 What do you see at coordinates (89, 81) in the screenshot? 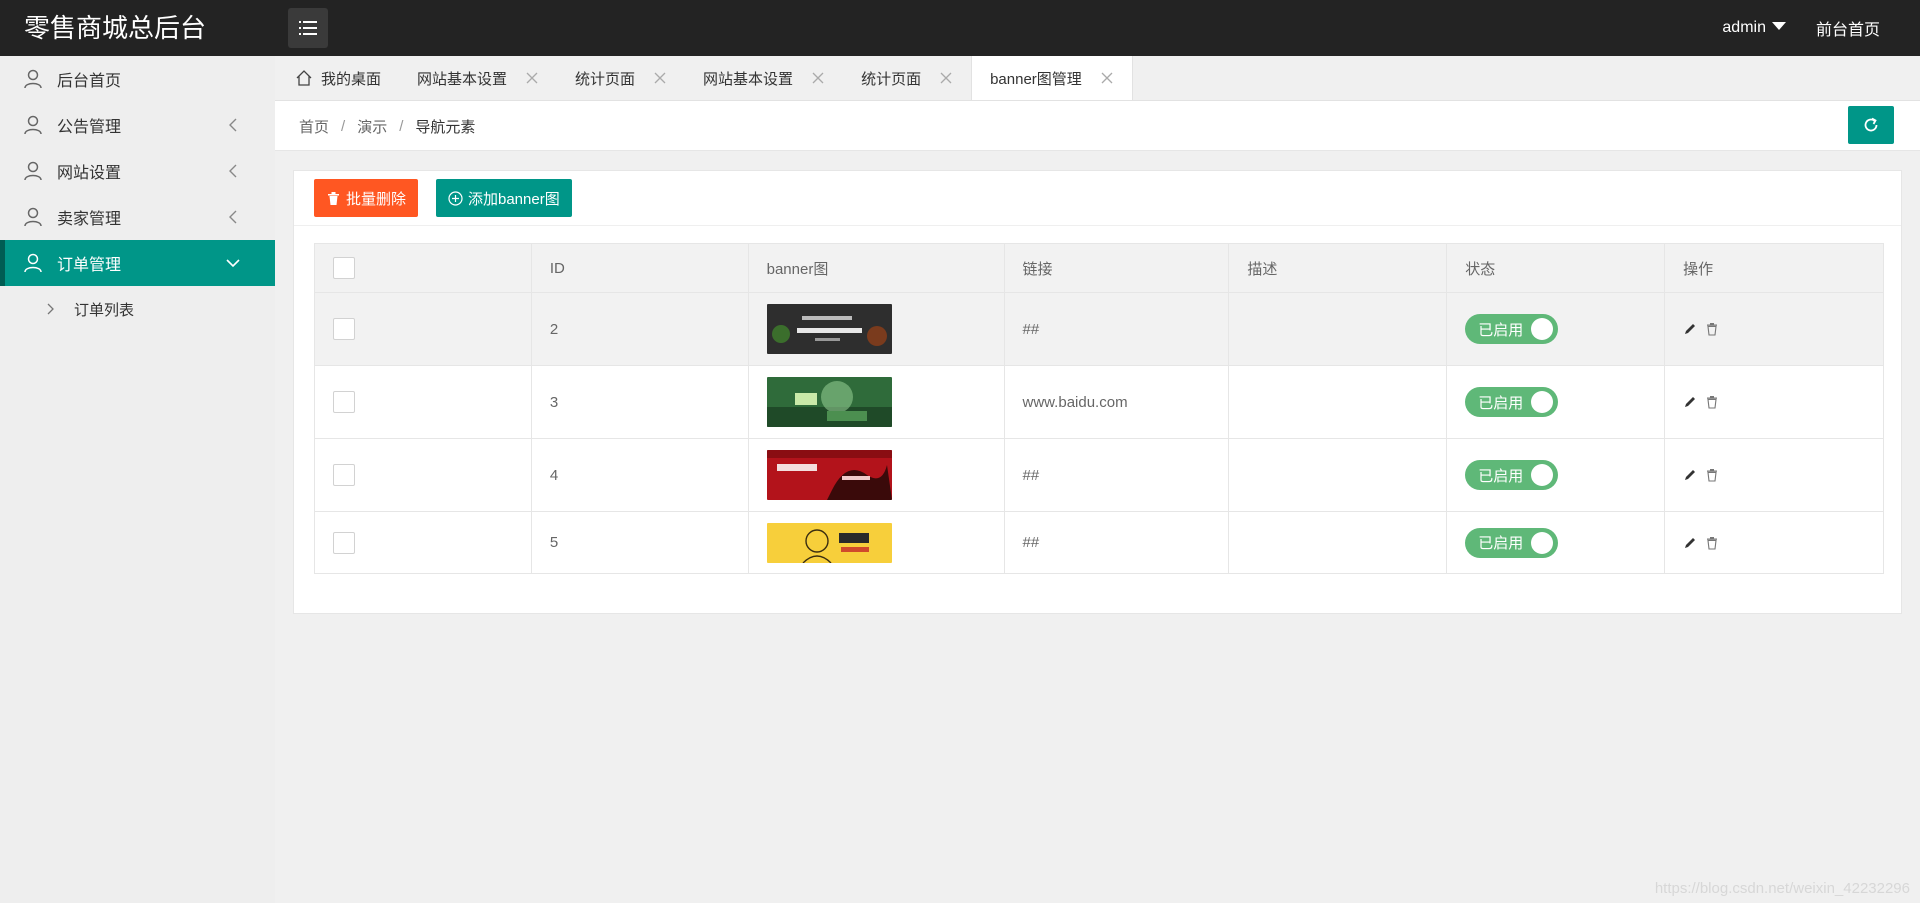
I see `sidebar-item-label: 后台首页` at bounding box center [89, 81].